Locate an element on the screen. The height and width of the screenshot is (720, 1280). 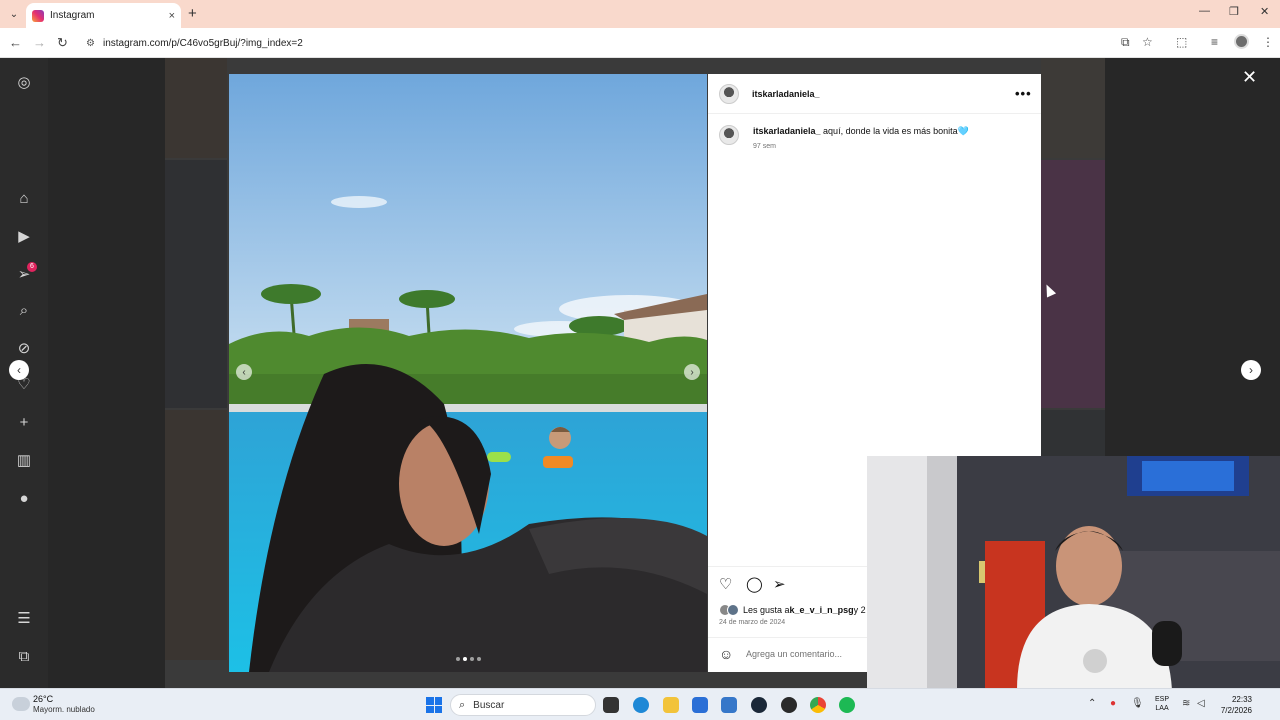
bookmark-star-icon: ☆ is located at coordinates (1147, 42).